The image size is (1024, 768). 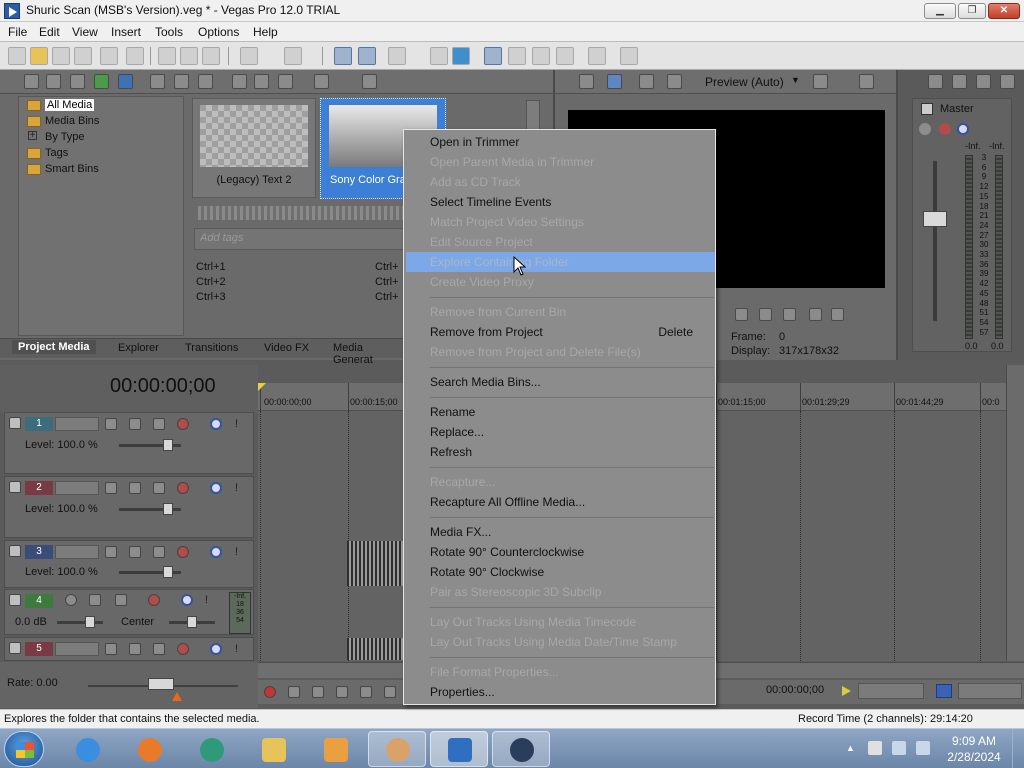 I want to click on snapshot-icon, so click(x=944, y=691).